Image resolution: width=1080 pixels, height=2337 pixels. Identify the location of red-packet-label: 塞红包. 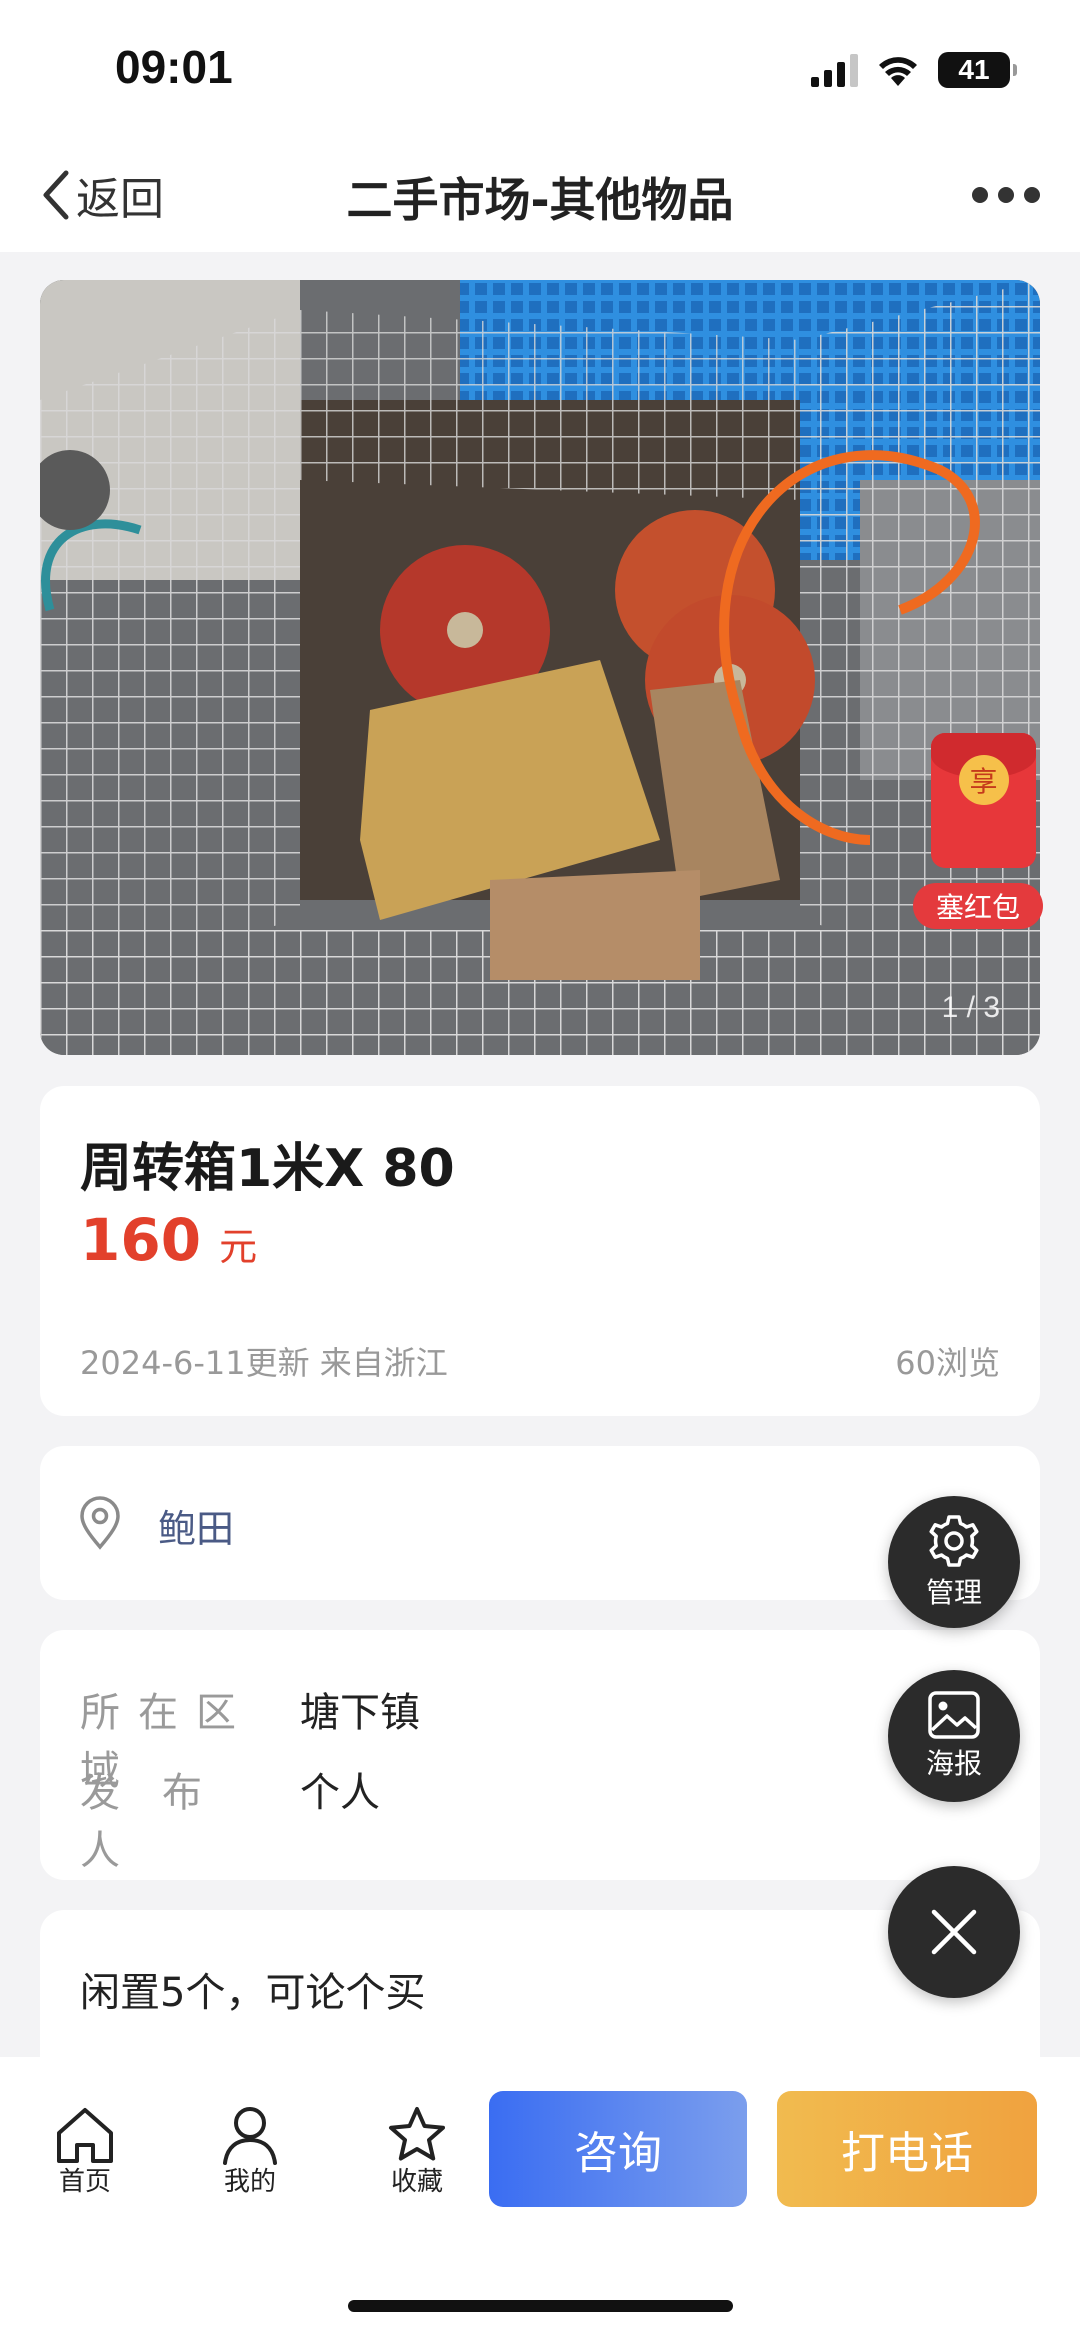
(978, 906).